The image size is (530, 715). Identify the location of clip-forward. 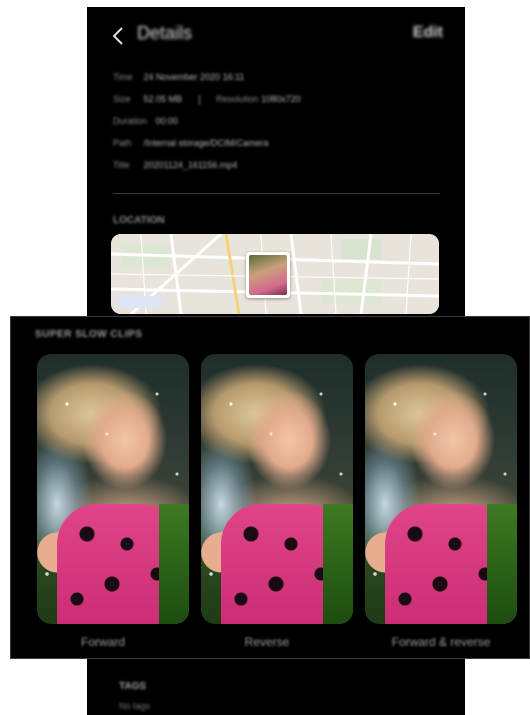
(113, 489).